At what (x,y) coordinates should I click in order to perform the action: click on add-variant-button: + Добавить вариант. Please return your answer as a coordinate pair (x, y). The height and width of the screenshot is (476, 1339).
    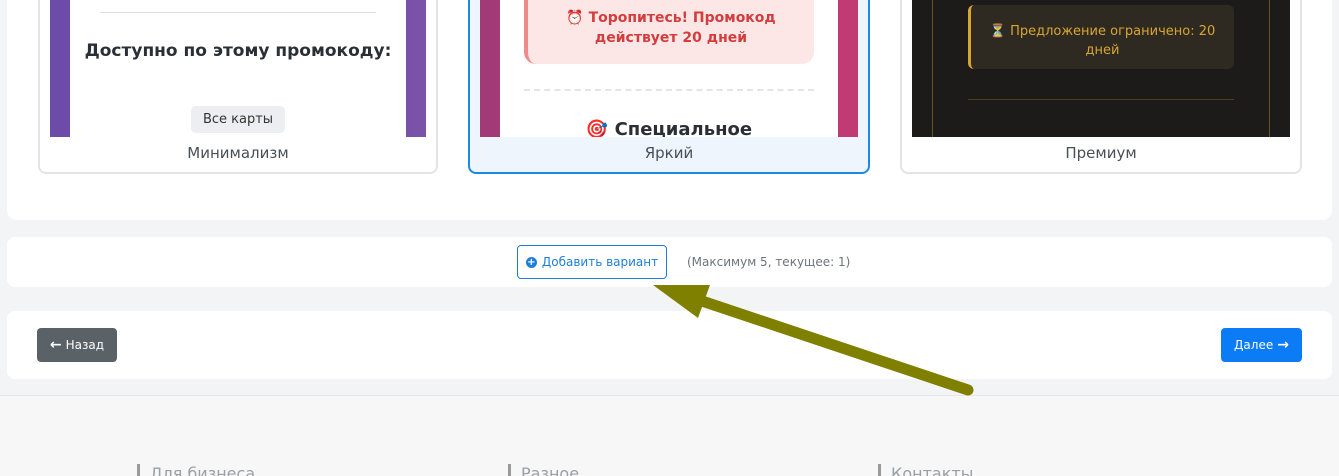
    Looking at the image, I should click on (592, 262).